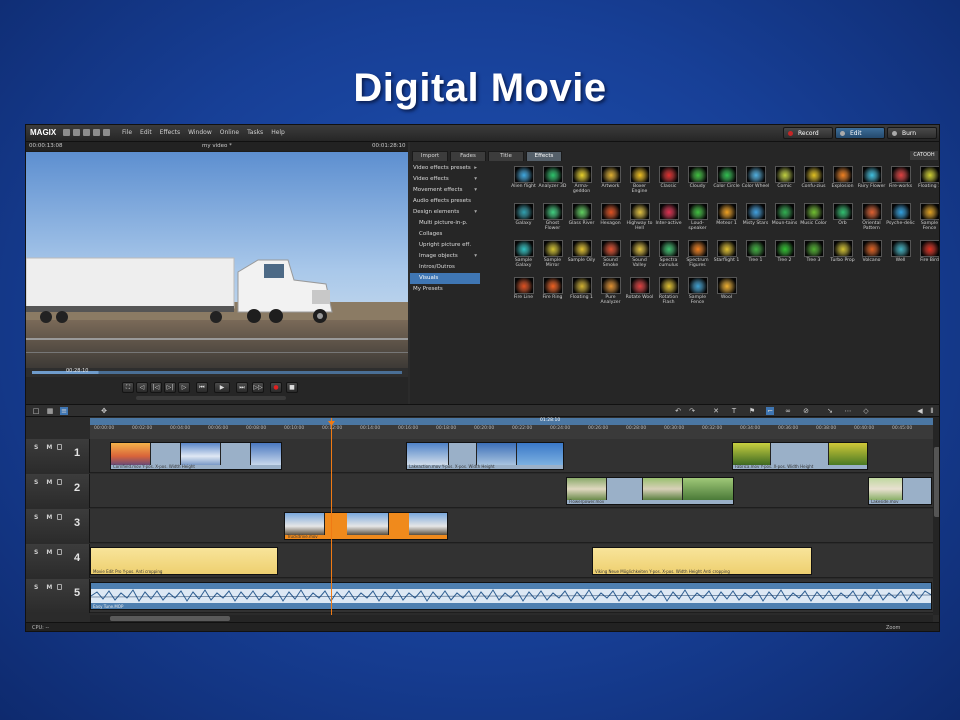  Describe the element at coordinates (445, 179) in the screenshot. I see `effect-category-item: Video effects ▾` at that location.